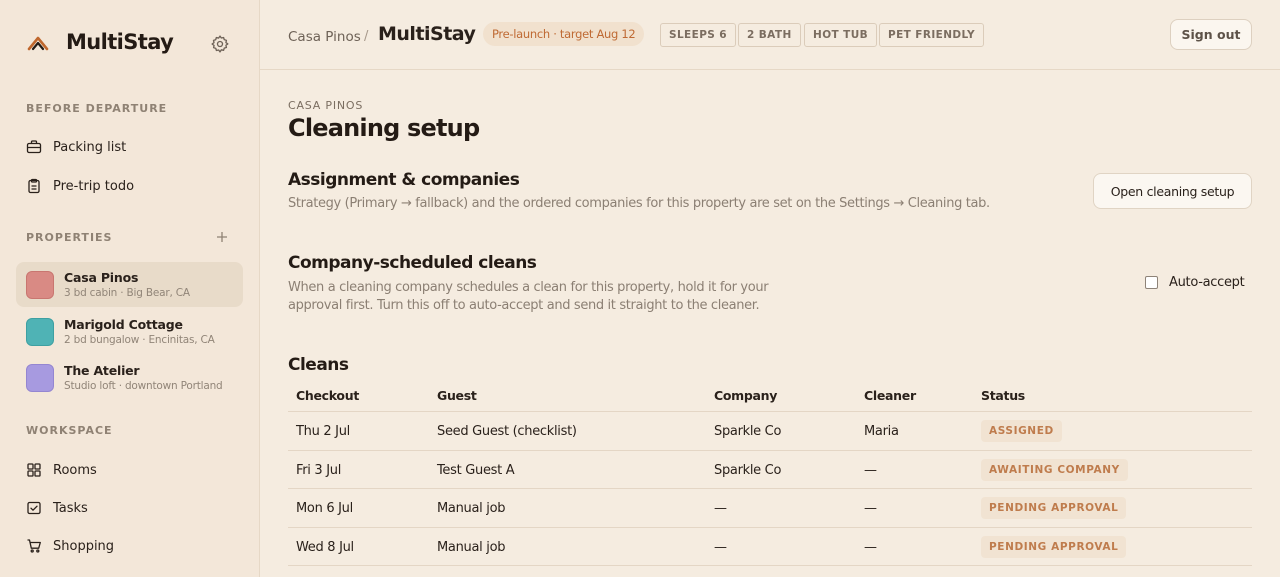 This screenshot has width=1280, height=577. Describe the element at coordinates (123, 324) in the screenshot. I see `property-name: Marigold Cottage` at that location.